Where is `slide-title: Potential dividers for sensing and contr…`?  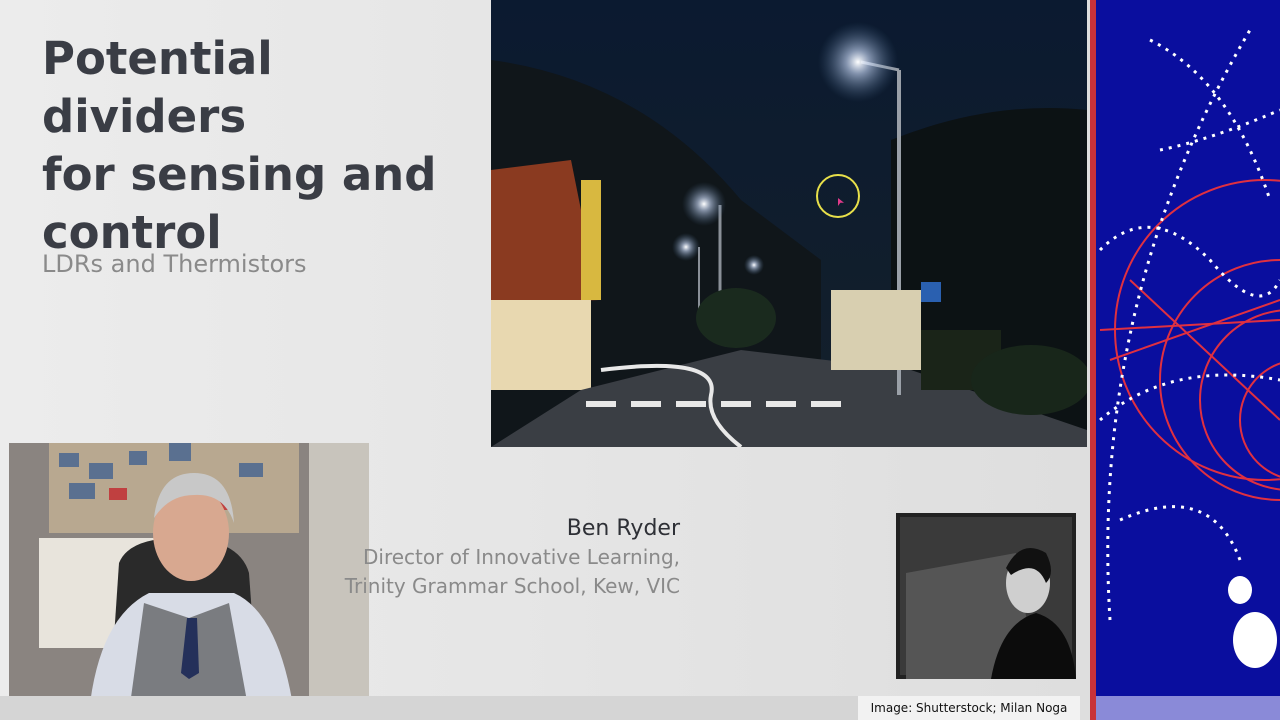 slide-title: Potential dividers for sensing and contr… is located at coordinates (239, 145).